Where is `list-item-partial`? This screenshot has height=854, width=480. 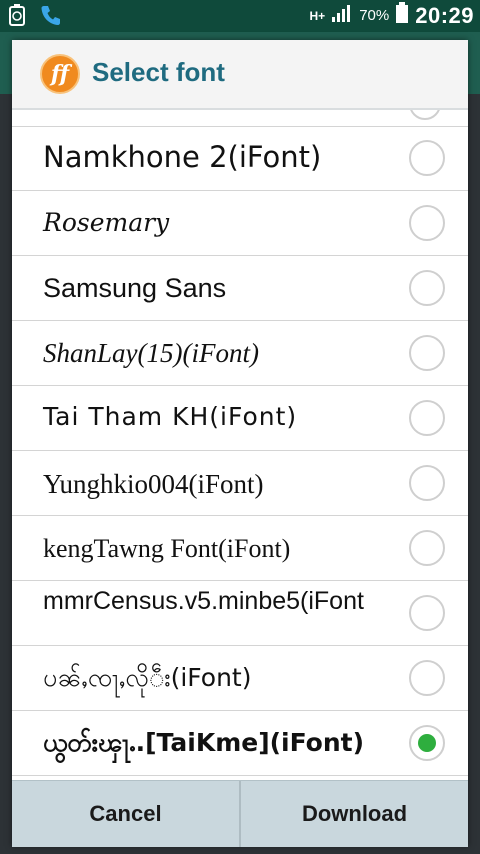
list-item-partial is located at coordinates (240, 118).